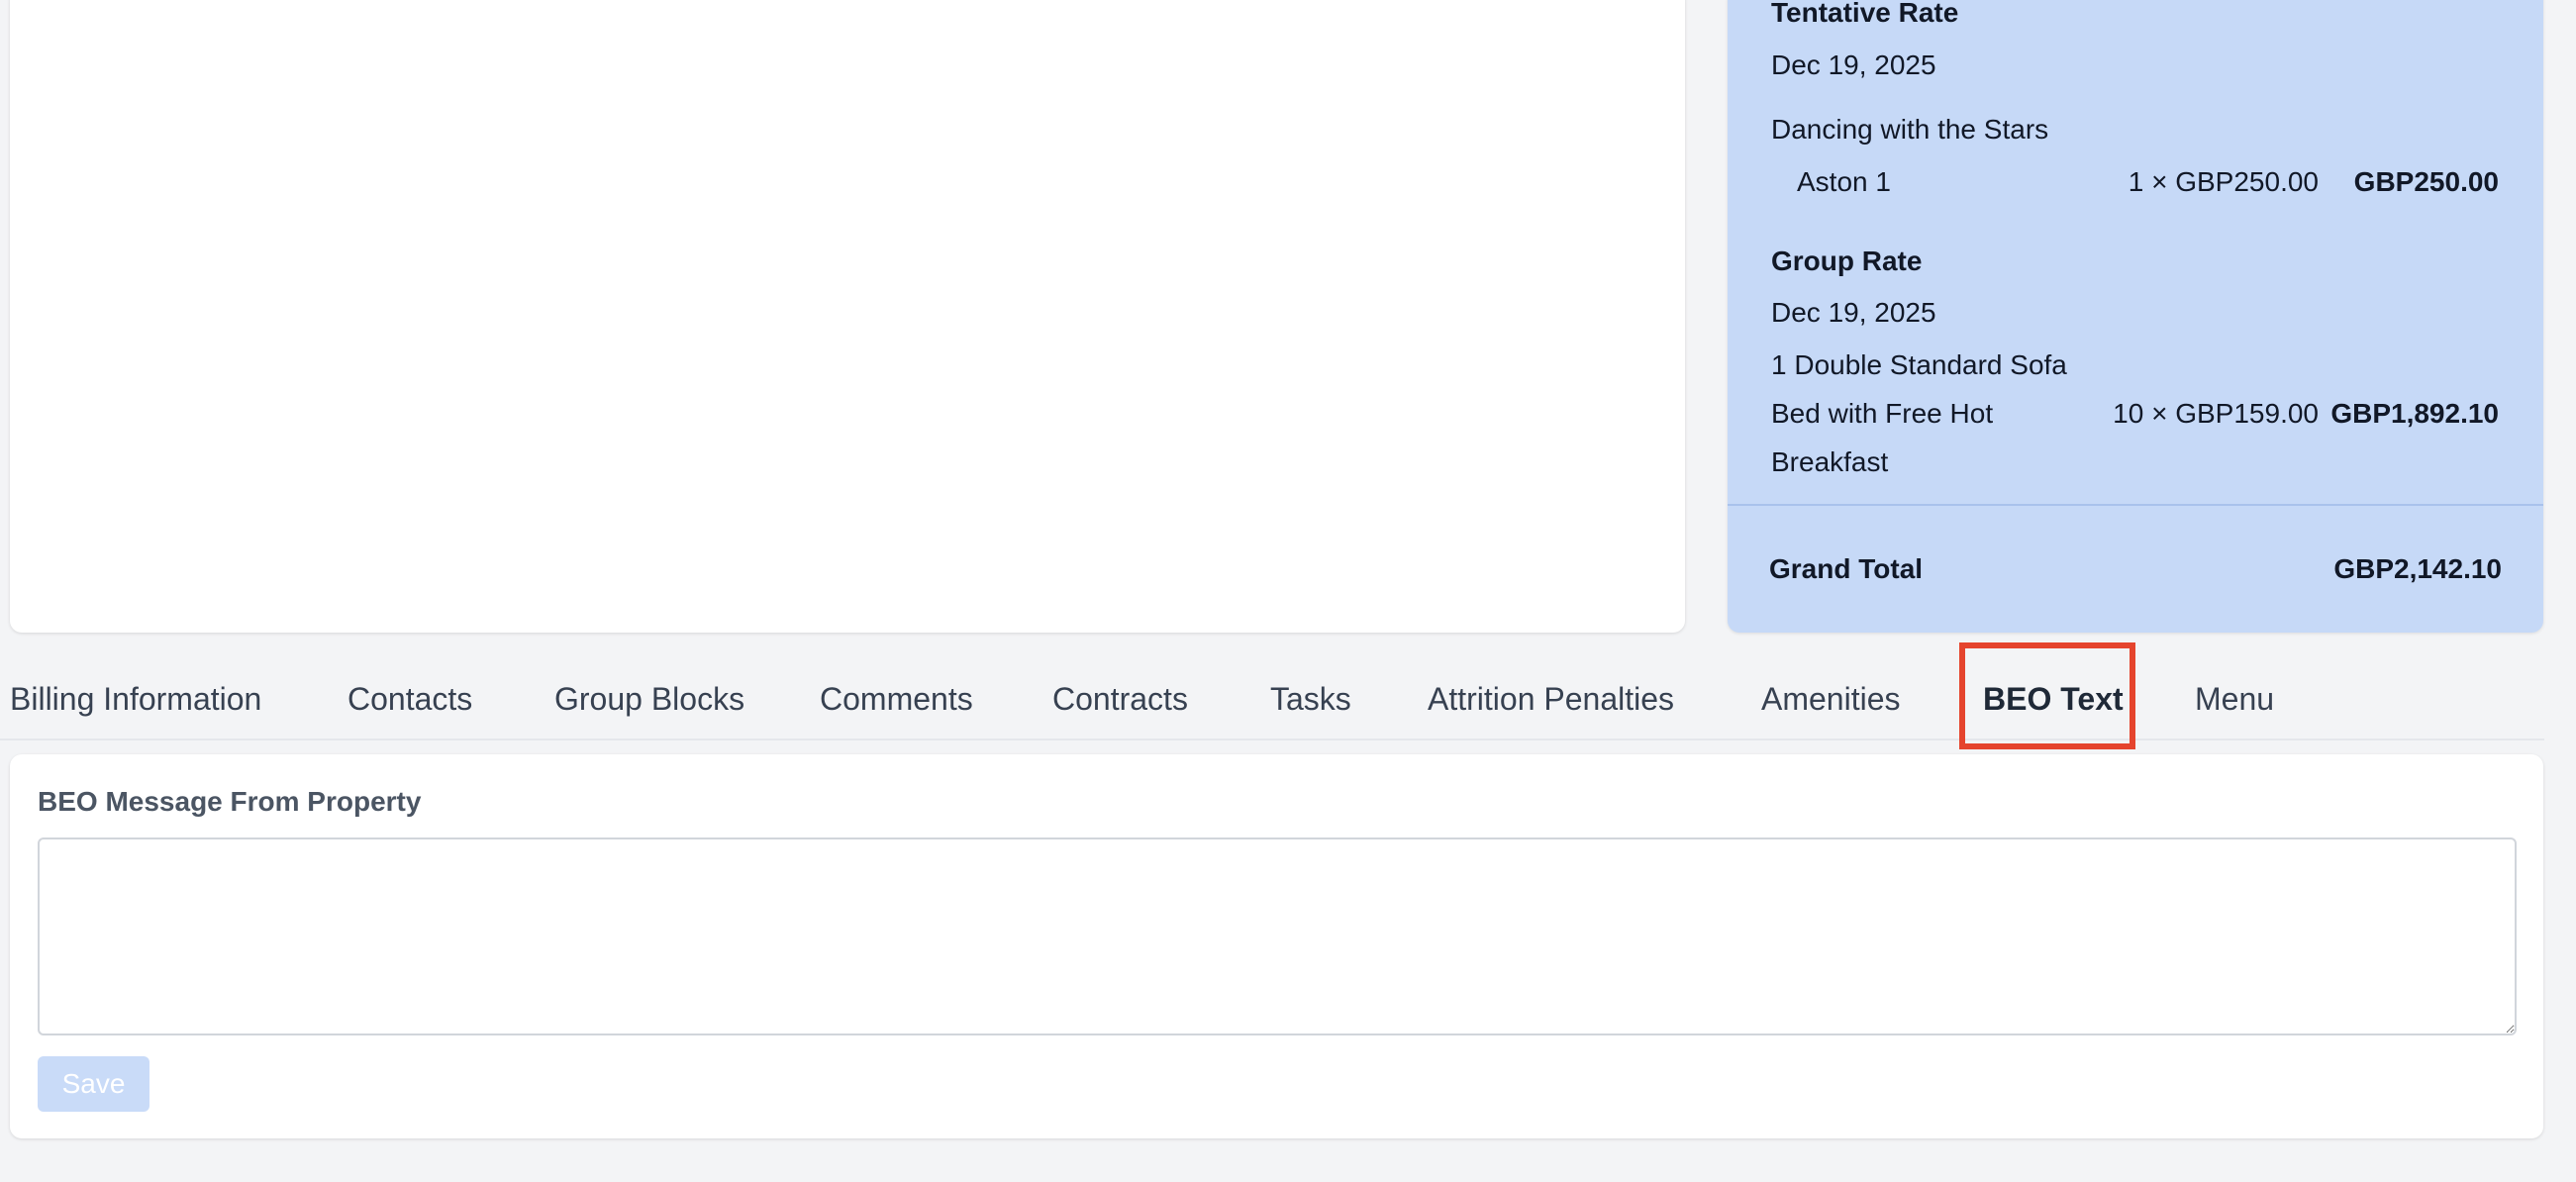 The image size is (2576, 1182). I want to click on group-rate-line-total: GBP1,892.10, so click(2414, 413).